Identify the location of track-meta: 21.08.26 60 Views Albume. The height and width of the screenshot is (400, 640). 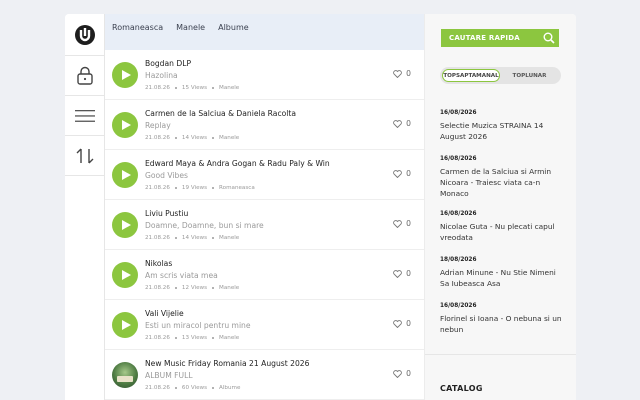
(192, 388).